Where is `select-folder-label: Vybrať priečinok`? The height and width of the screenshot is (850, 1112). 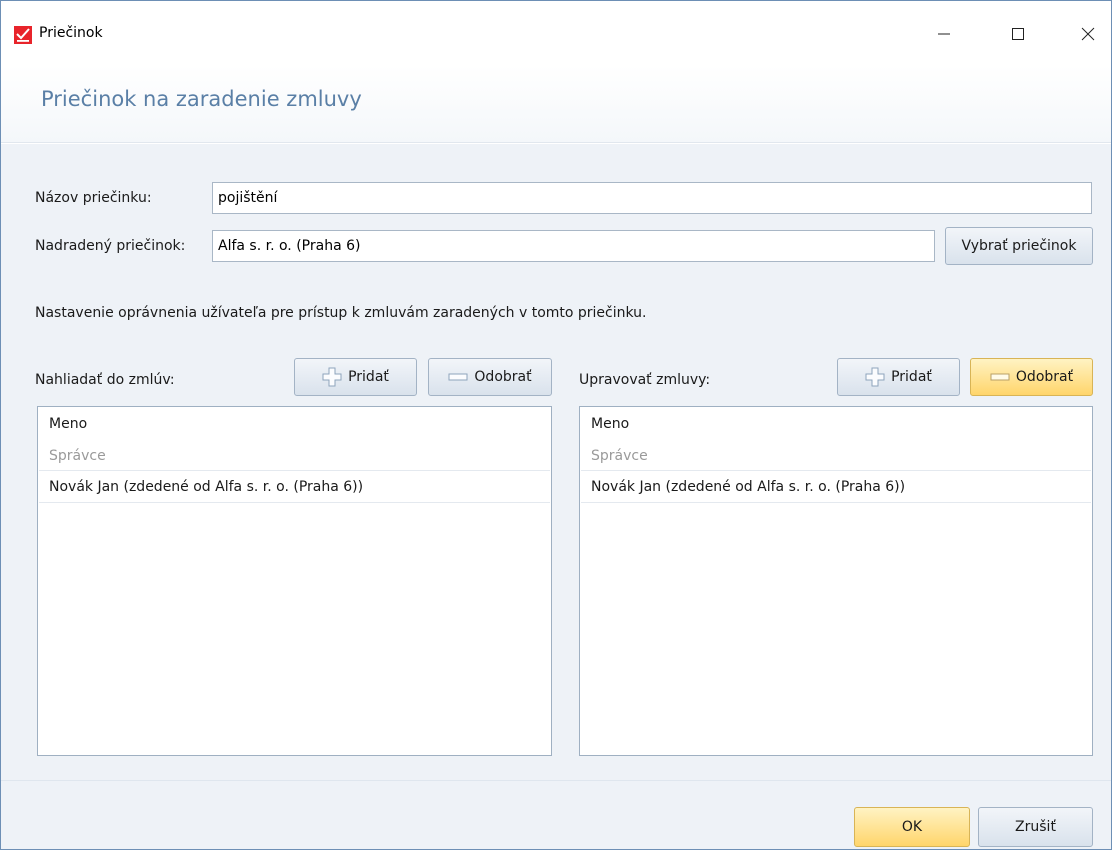
select-folder-label: Vybrať priečinok is located at coordinates (1019, 246).